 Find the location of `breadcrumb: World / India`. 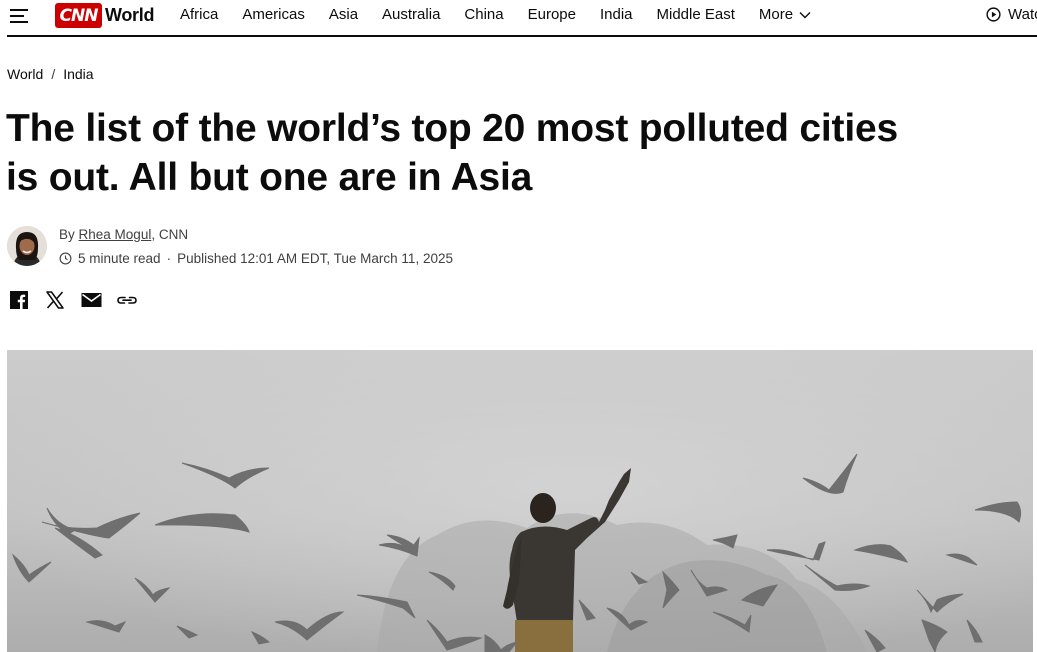

breadcrumb: World / India is located at coordinates (50, 74).